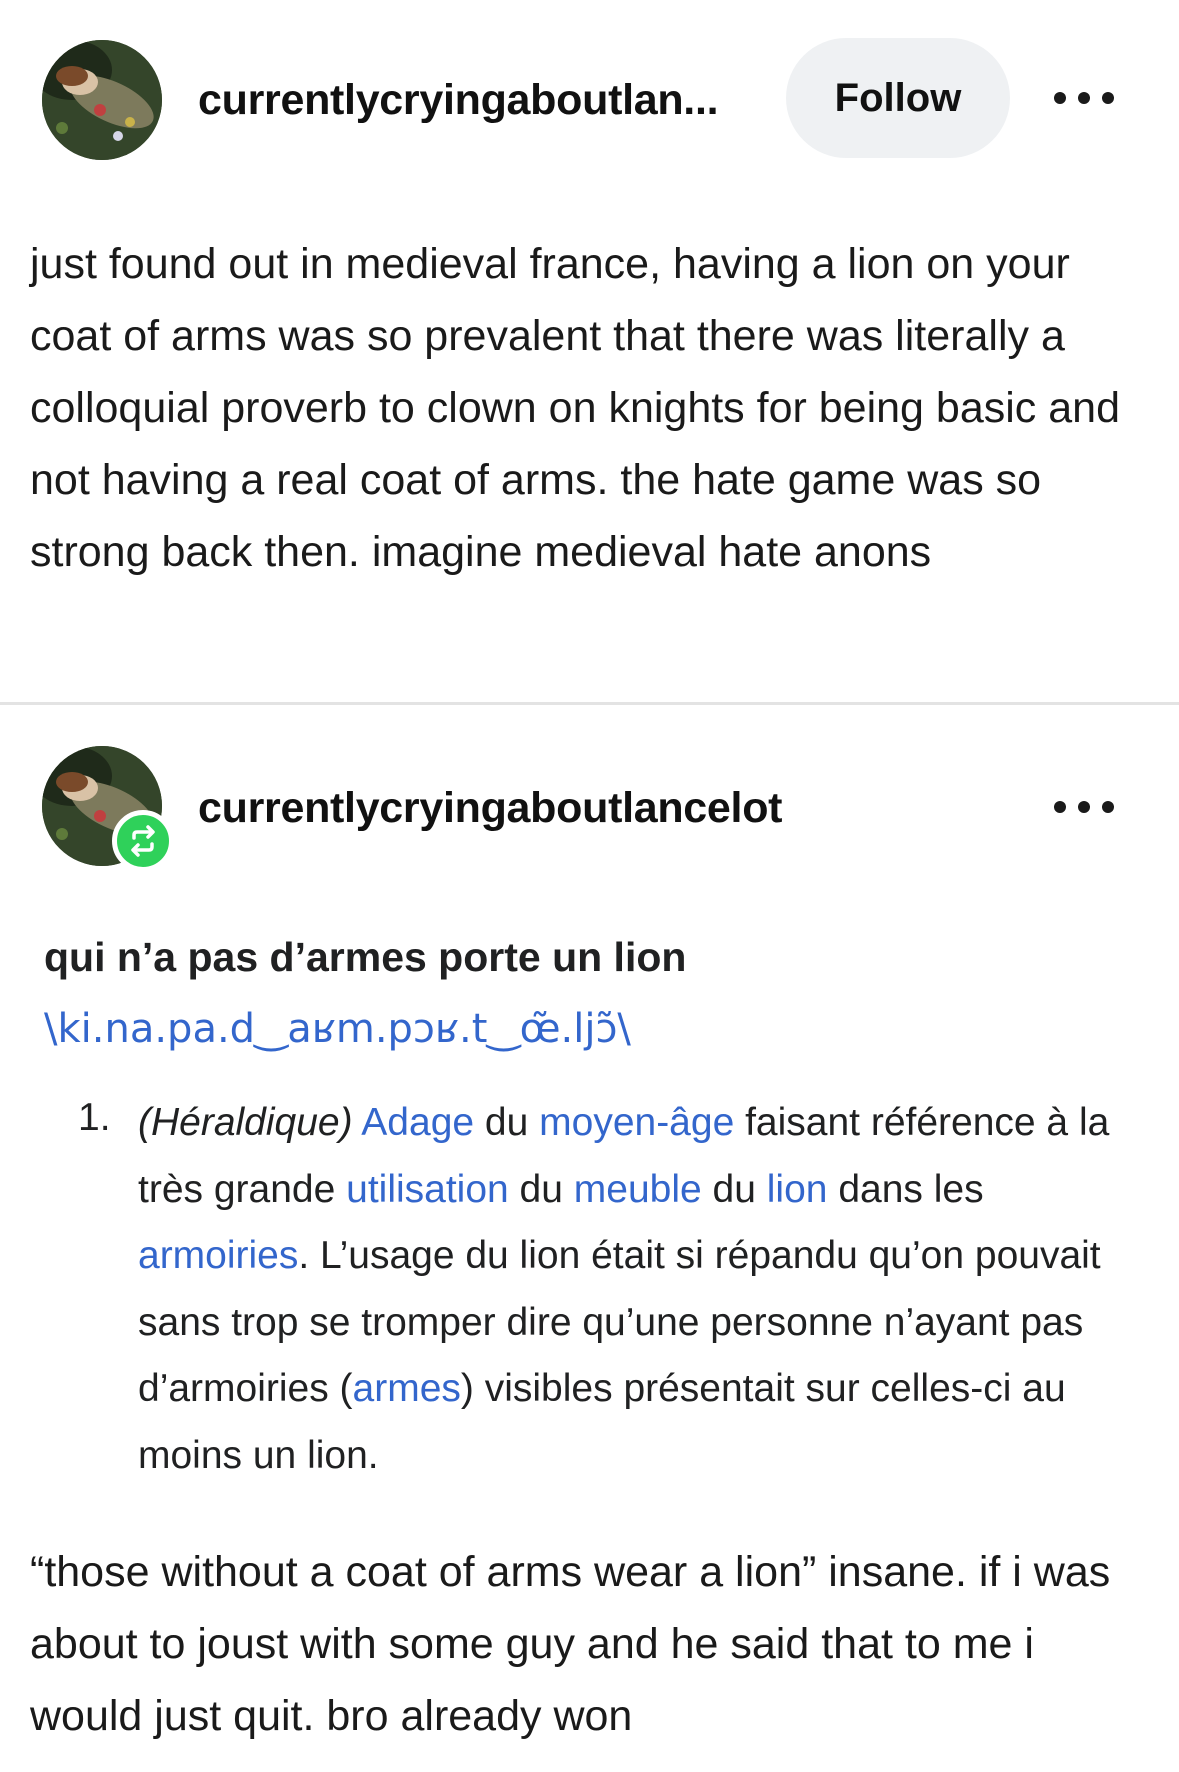 The width and height of the screenshot is (1179, 1772). What do you see at coordinates (365, 957) in the screenshot?
I see `dictionary-headword: qui n’a pas d’armes porte un lion` at bounding box center [365, 957].